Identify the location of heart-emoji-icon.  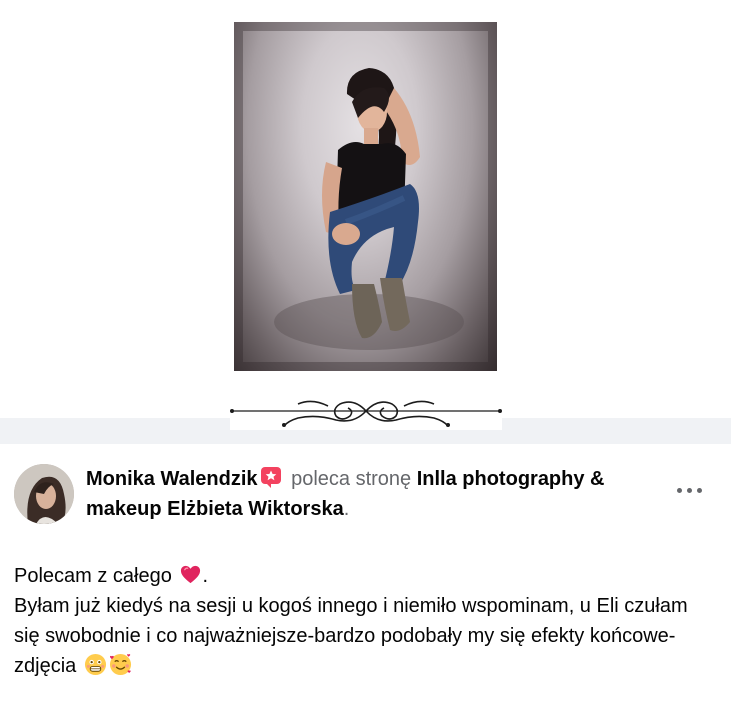
(190, 574).